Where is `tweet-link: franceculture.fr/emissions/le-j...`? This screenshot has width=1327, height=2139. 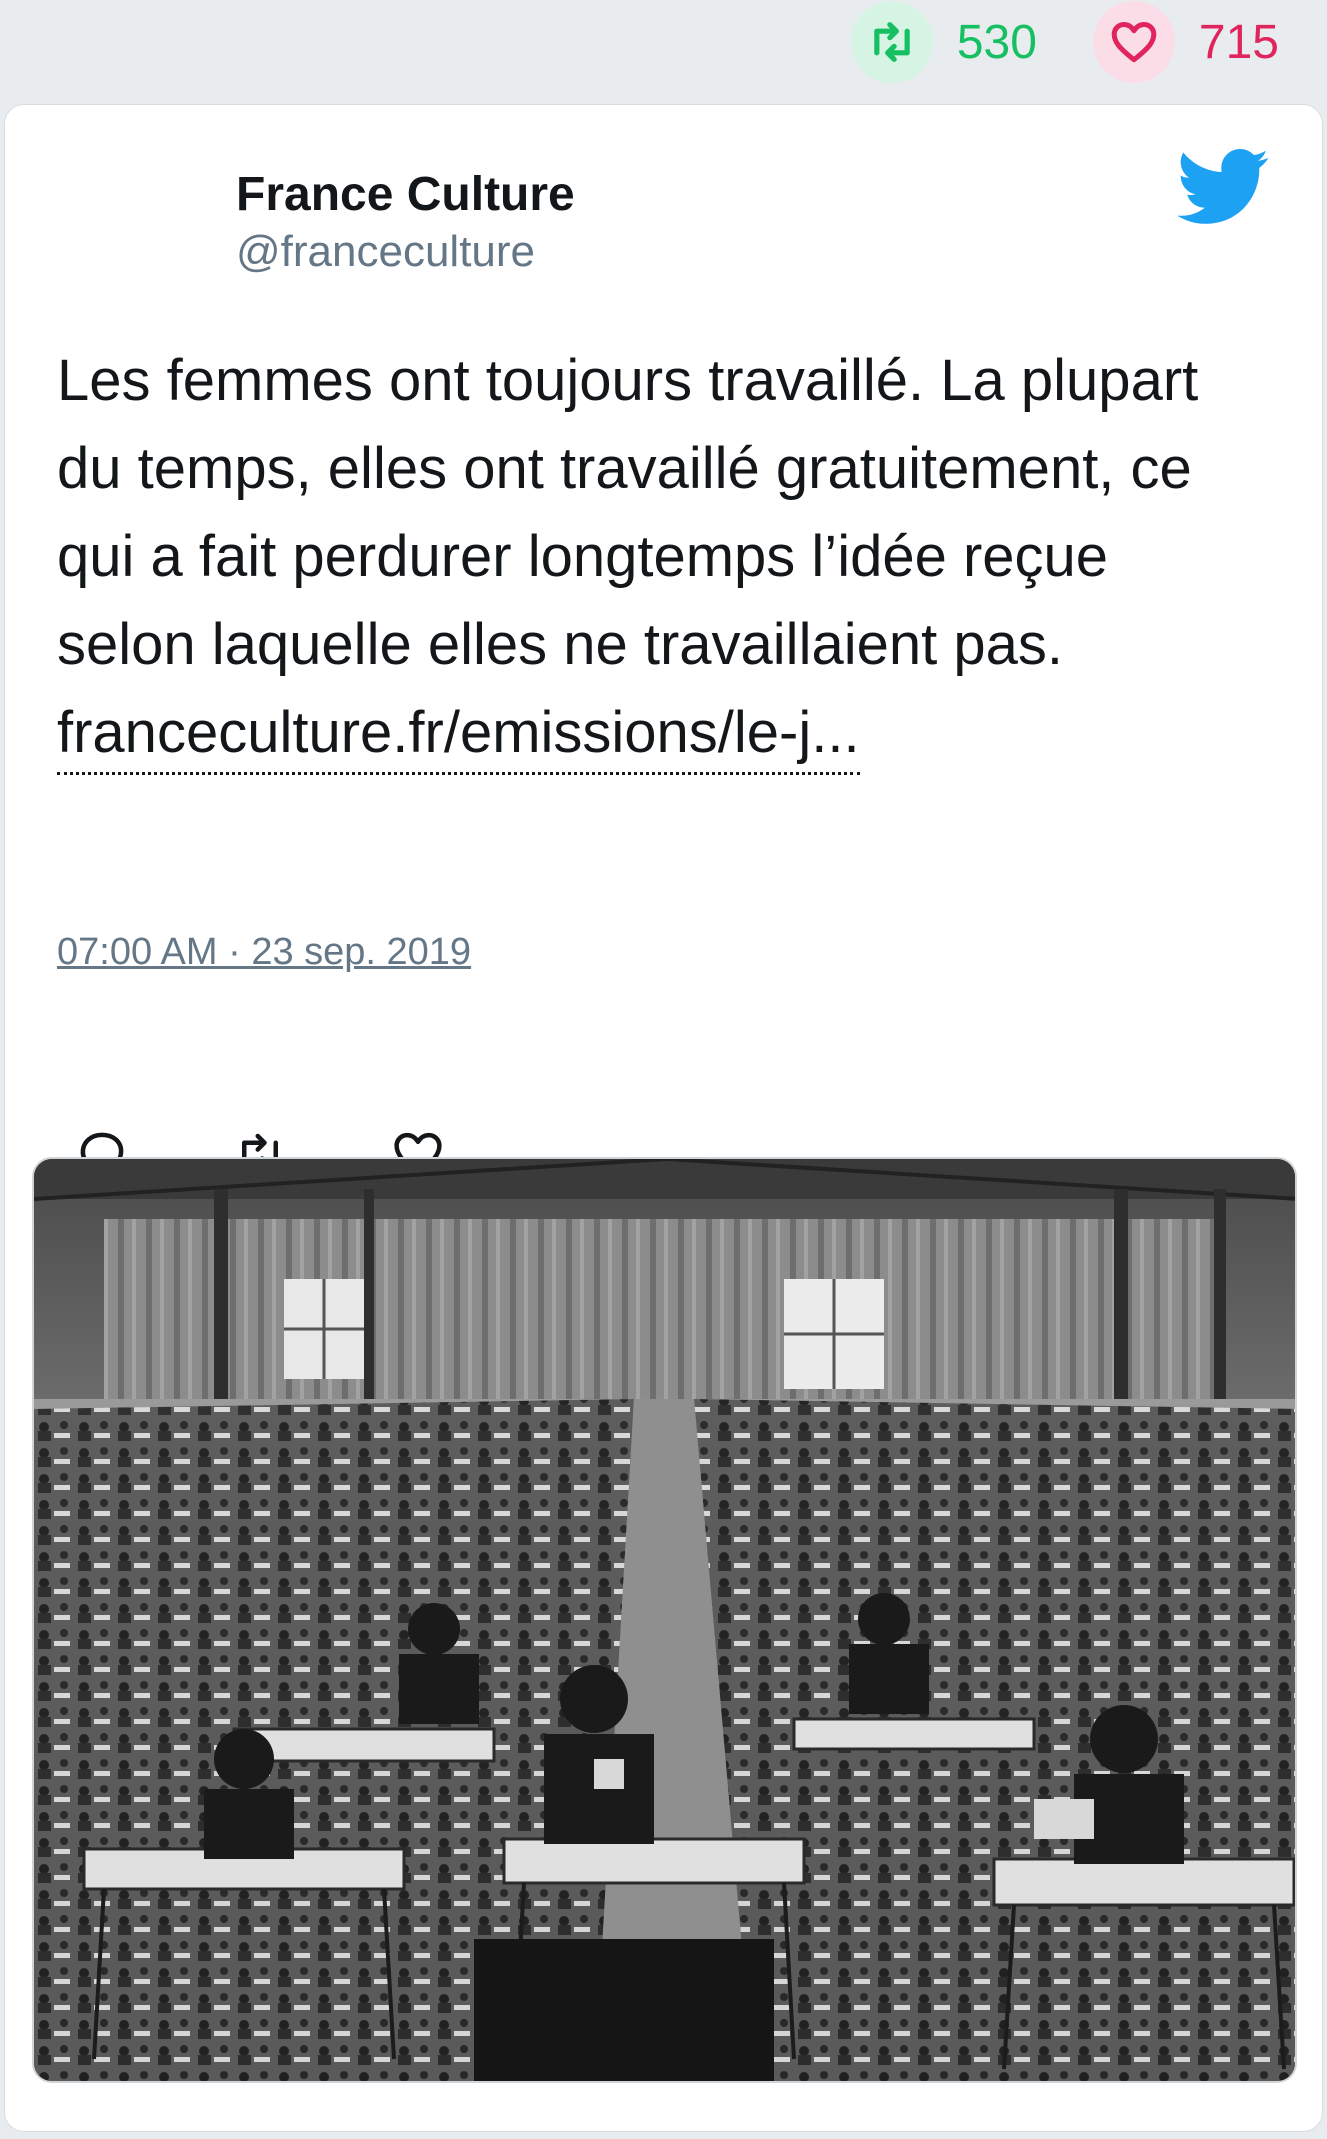 tweet-link: franceculture.fr/emissions/le-j... is located at coordinates (458, 734).